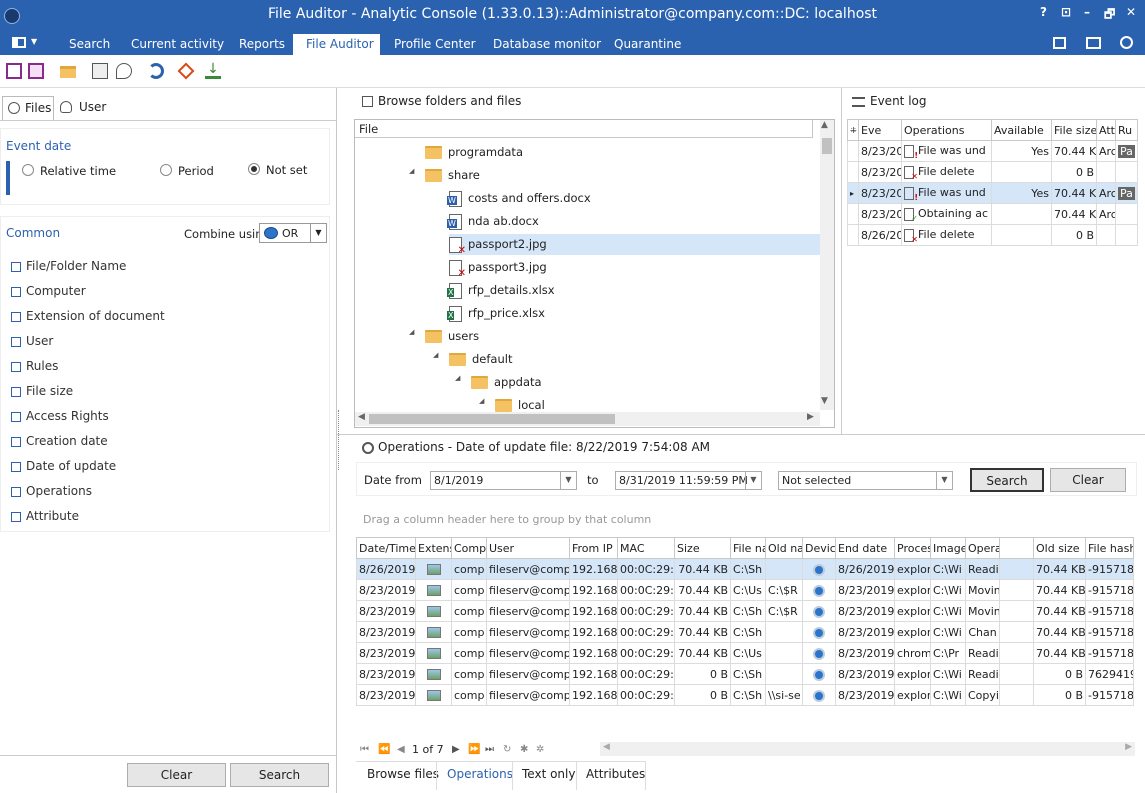 This screenshot has height=793, width=1145. What do you see at coordinates (992, 193) in the screenshot?
I see `table-row: ▸8/23/20!File was und Yes 70.44 KEArcPa` at bounding box center [992, 193].